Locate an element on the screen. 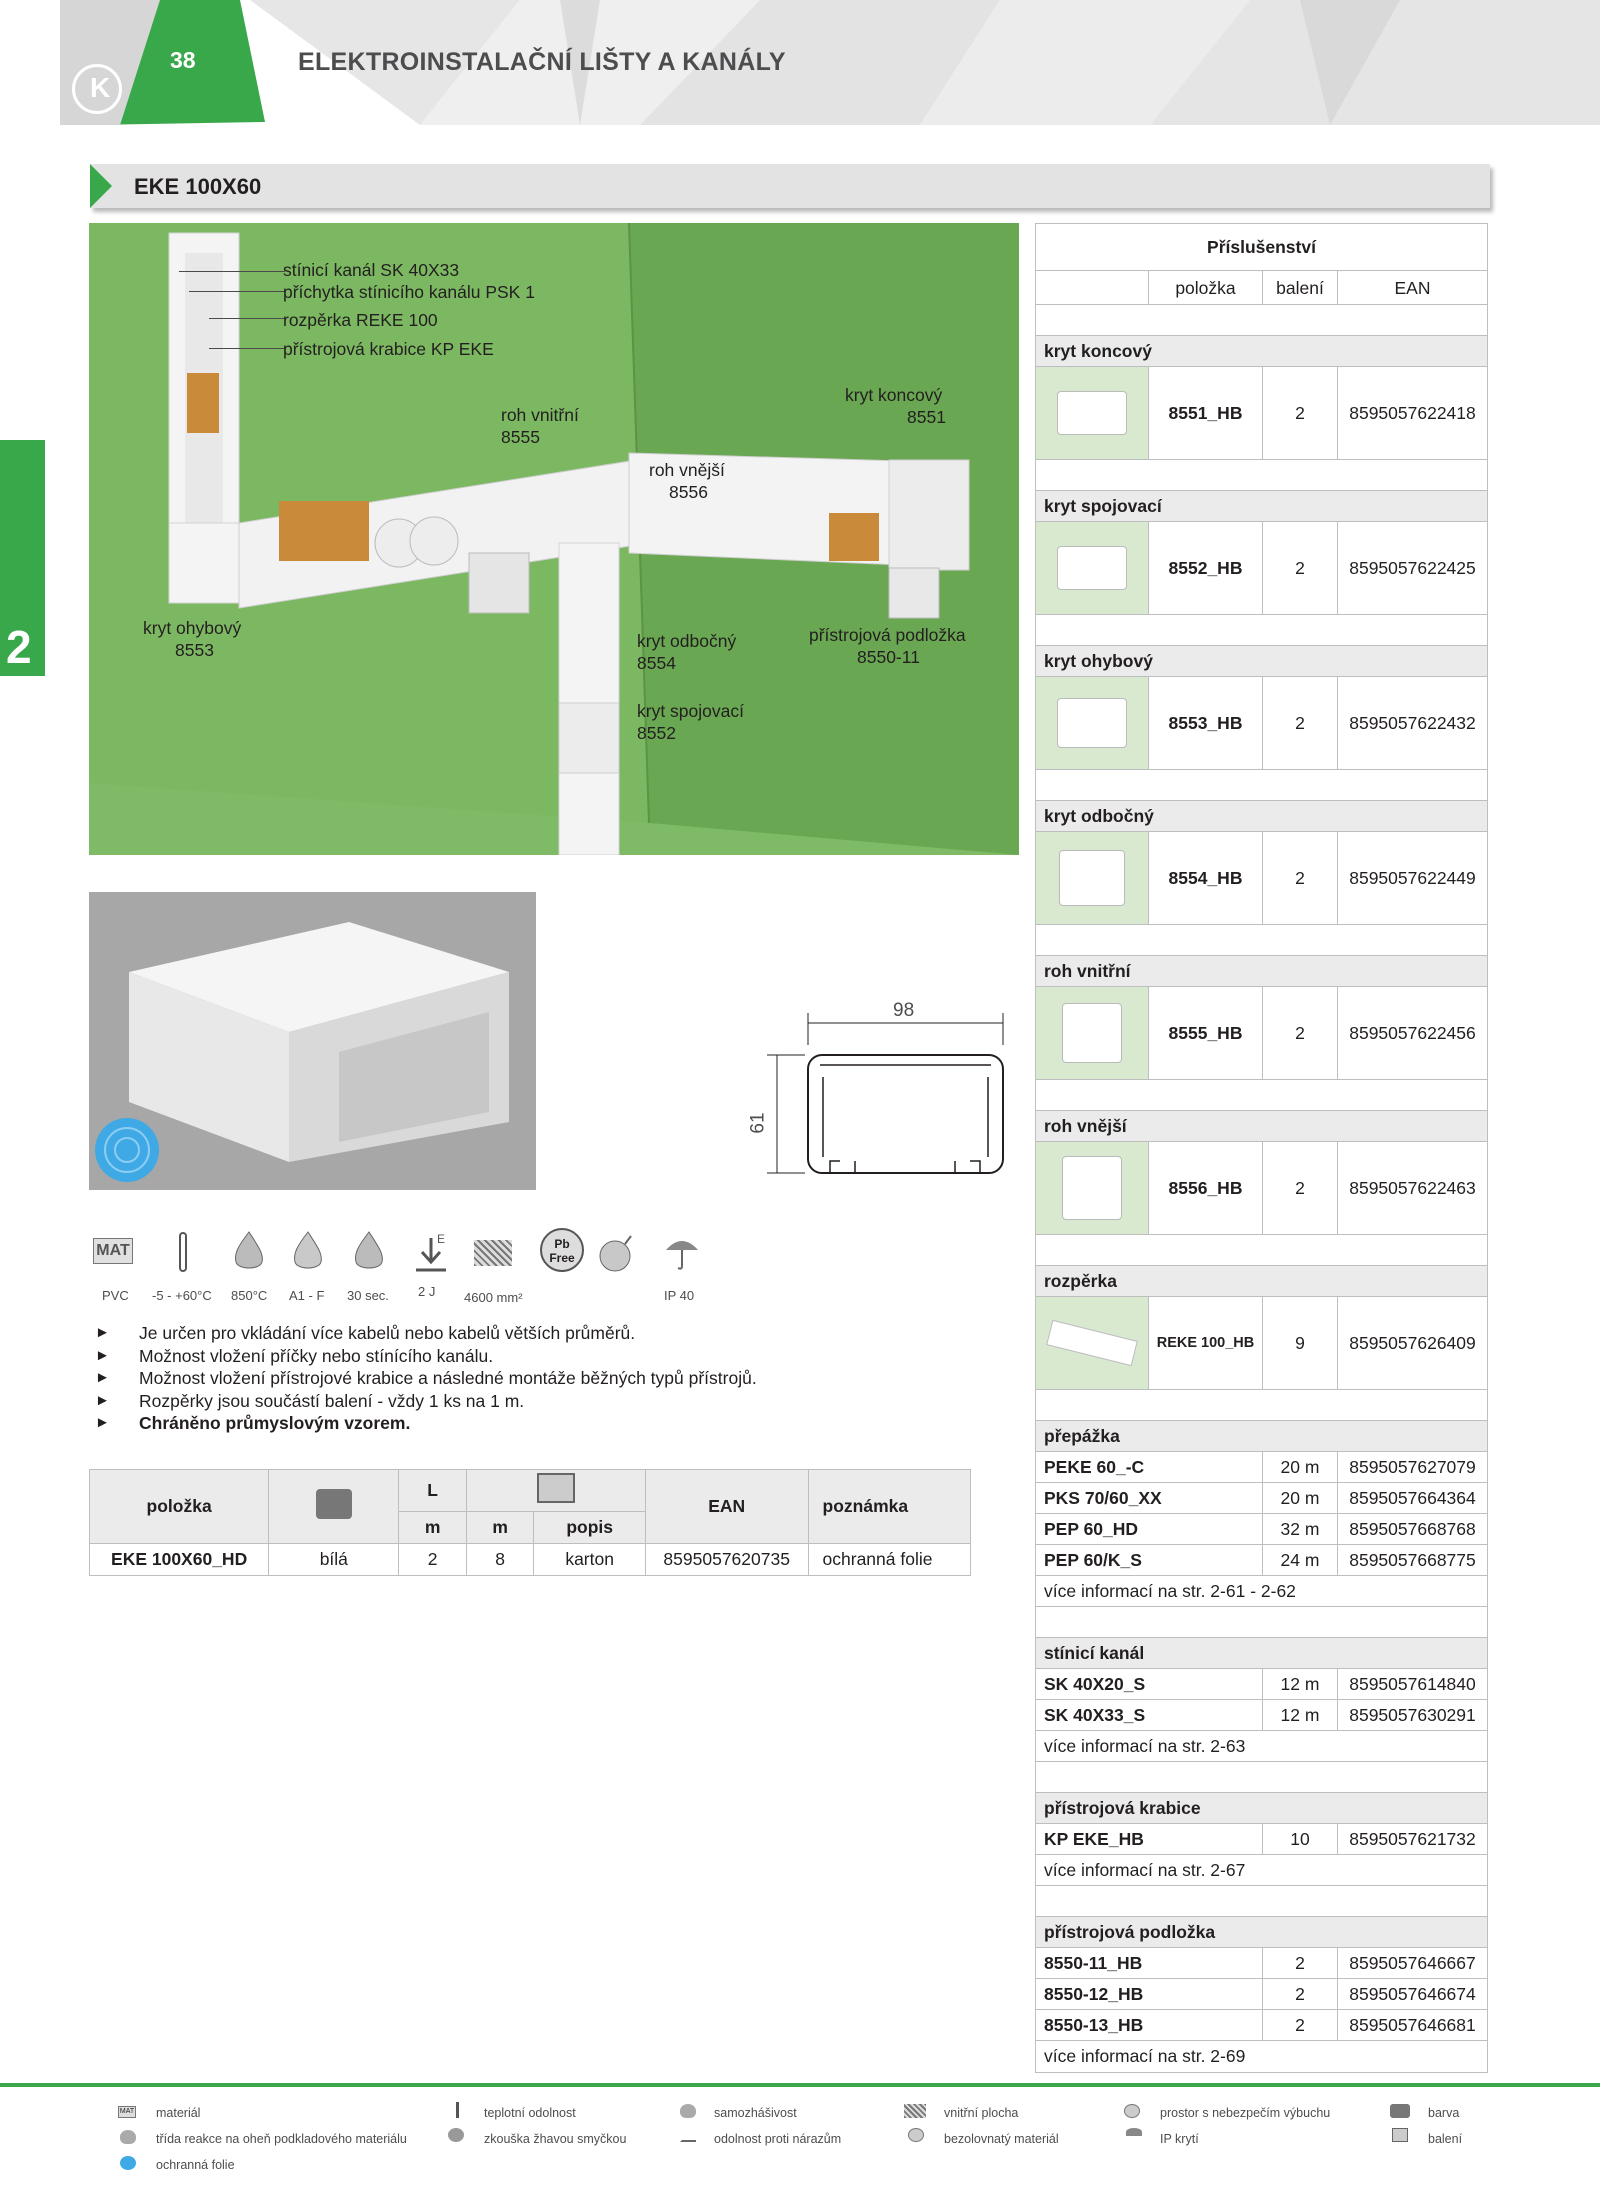 This screenshot has height=2211, width=1600. cell-meters: 8 is located at coordinates (500, 1559).